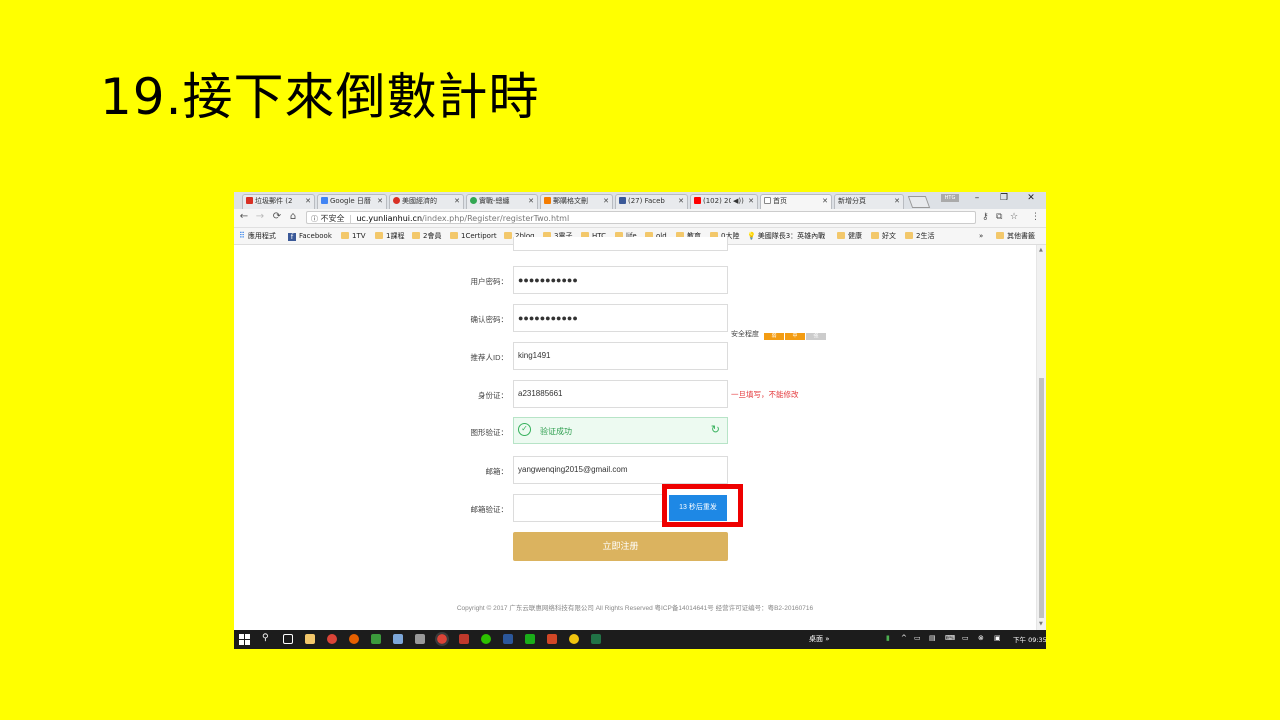  What do you see at coordinates (738, 201) in the screenshot?
I see `speaker-icon: ◀))` at bounding box center [738, 201].